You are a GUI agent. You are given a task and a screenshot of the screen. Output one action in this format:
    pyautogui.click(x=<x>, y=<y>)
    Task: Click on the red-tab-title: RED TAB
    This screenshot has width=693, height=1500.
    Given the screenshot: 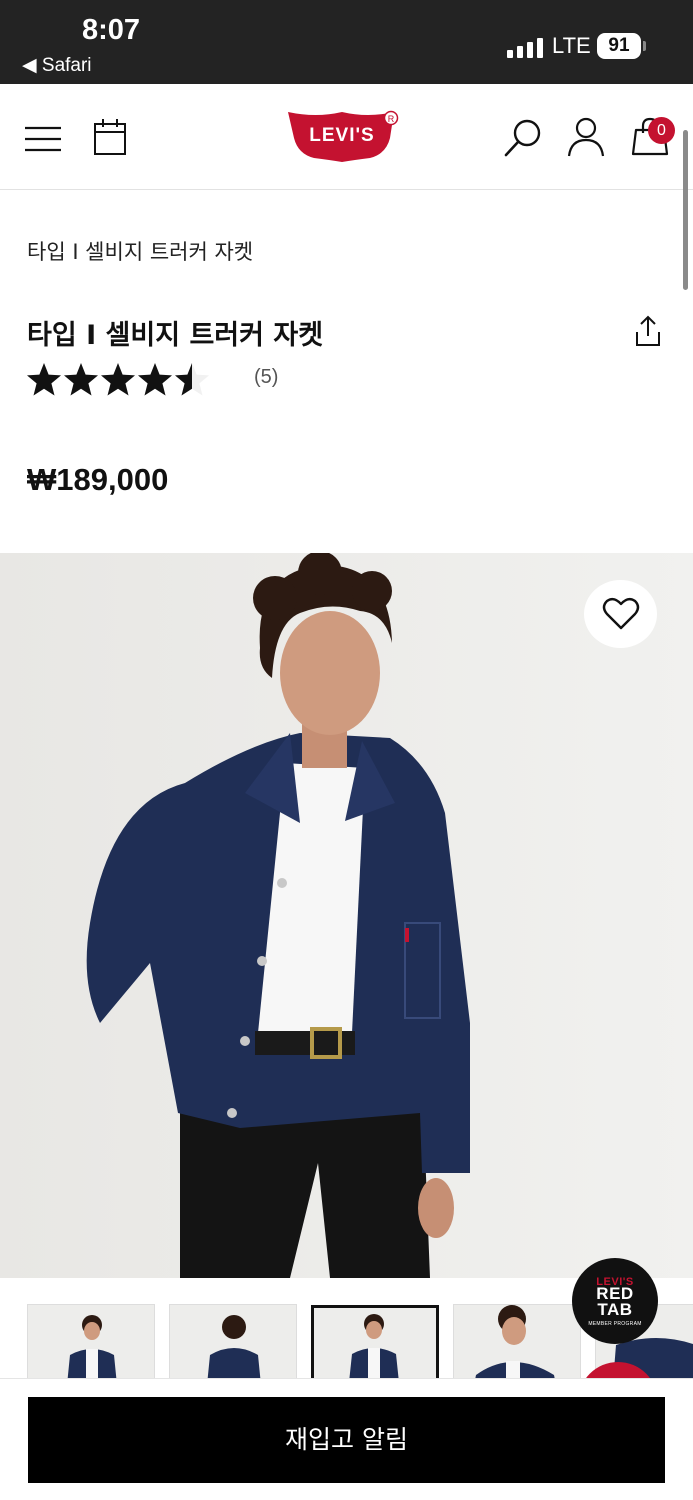 What is the action you would take?
    pyautogui.click(x=615, y=1301)
    